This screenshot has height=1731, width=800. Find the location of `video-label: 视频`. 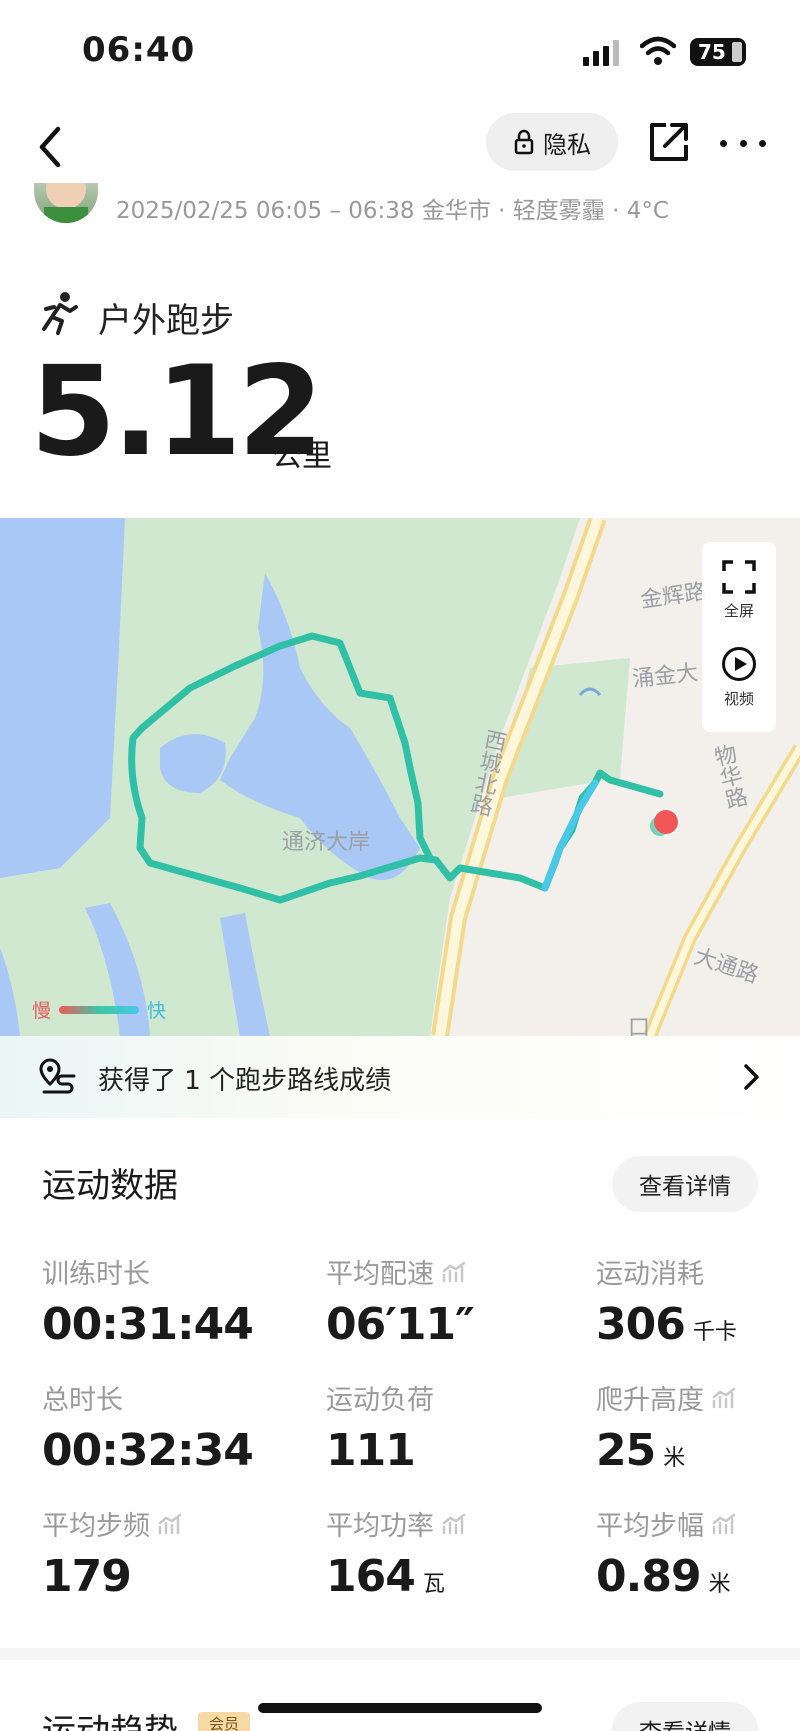

video-label: 视频 is located at coordinates (738, 699).